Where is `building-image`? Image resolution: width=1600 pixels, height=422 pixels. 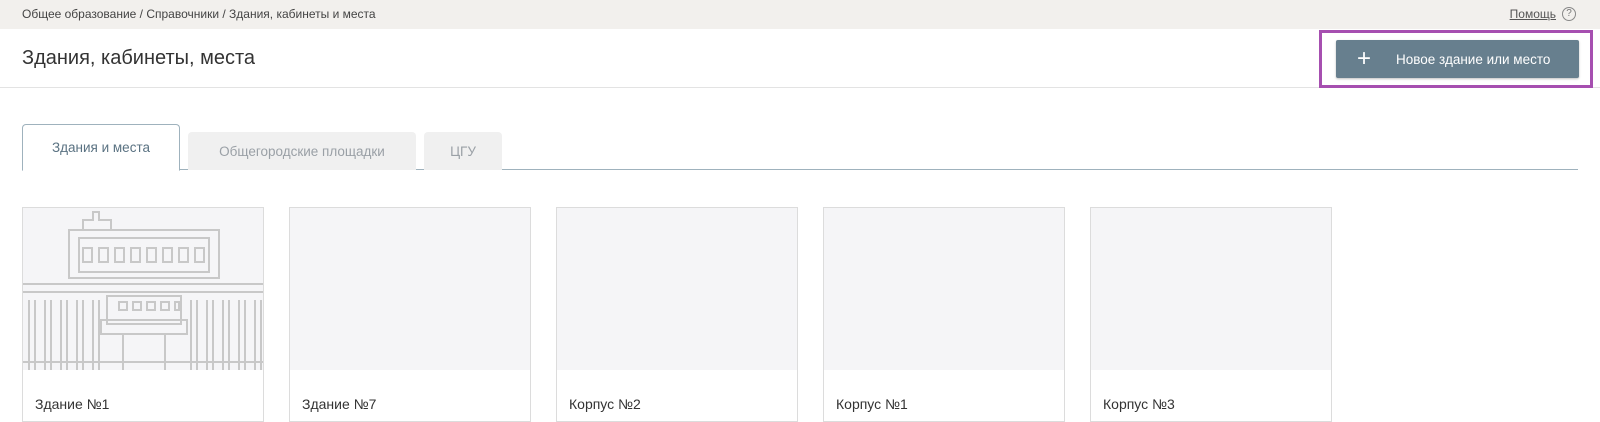
building-image is located at coordinates (143, 289).